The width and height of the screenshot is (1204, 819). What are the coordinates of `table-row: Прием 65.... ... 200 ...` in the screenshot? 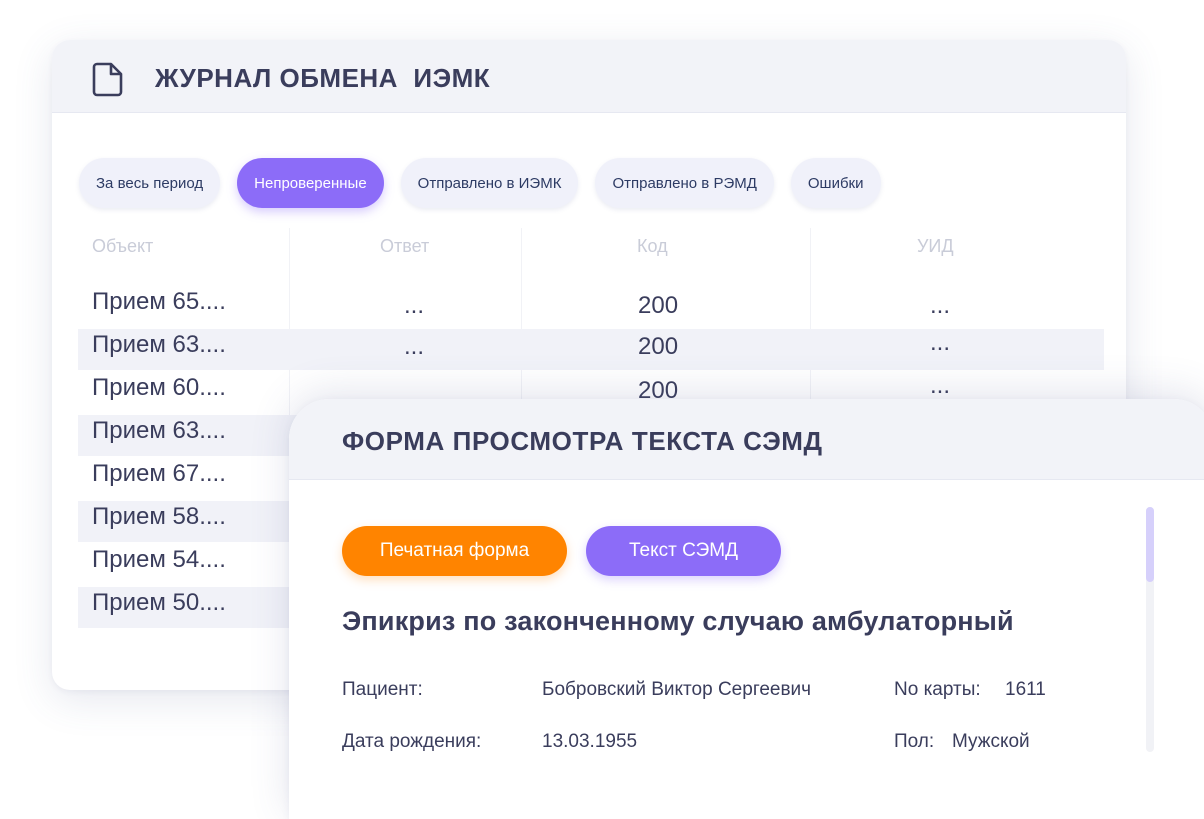 It's located at (591, 306).